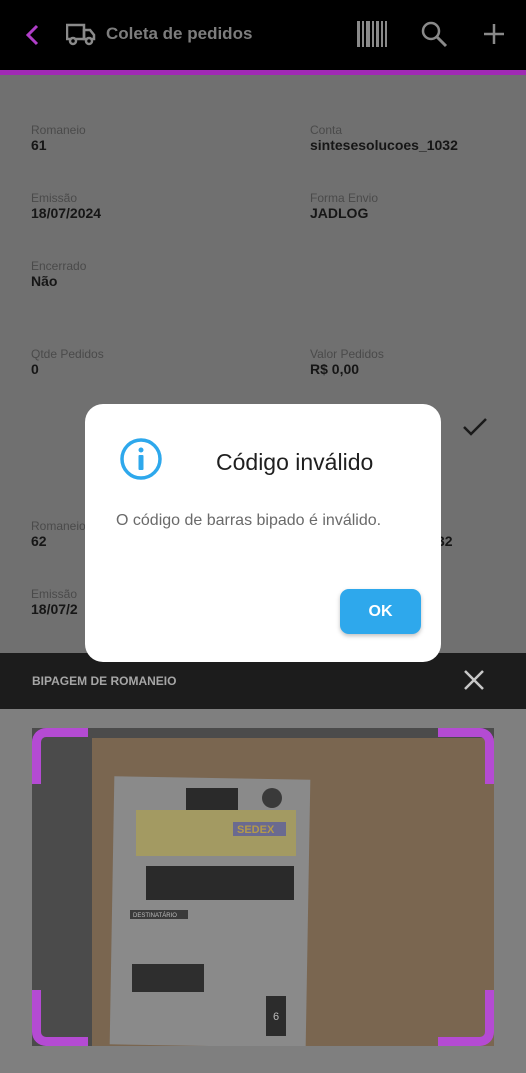  What do you see at coordinates (179, 33) in the screenshot?
I see `page-title: Coleta de pedidos` at bounding box center [179, 33].